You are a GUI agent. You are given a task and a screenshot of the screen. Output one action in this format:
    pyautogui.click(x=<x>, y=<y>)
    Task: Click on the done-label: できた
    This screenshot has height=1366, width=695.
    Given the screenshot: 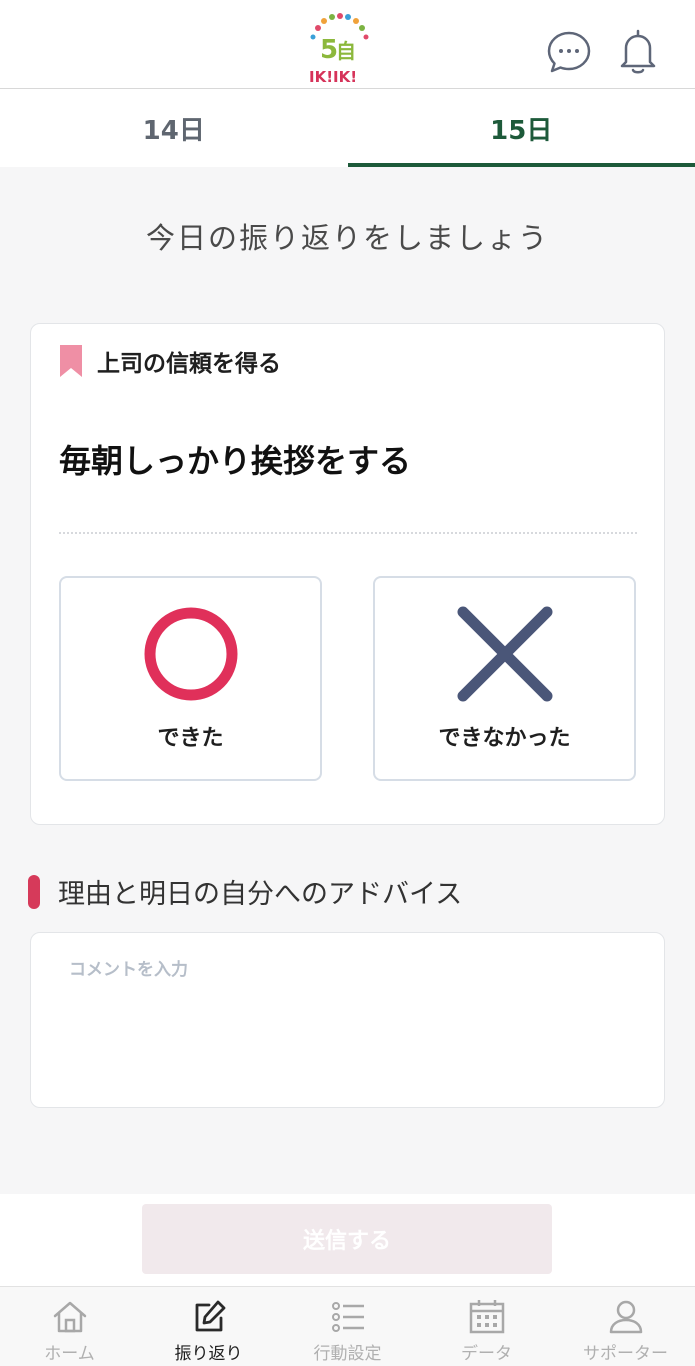 What is the action you would take?
    pyautogui.click(x=190, y=738)
    